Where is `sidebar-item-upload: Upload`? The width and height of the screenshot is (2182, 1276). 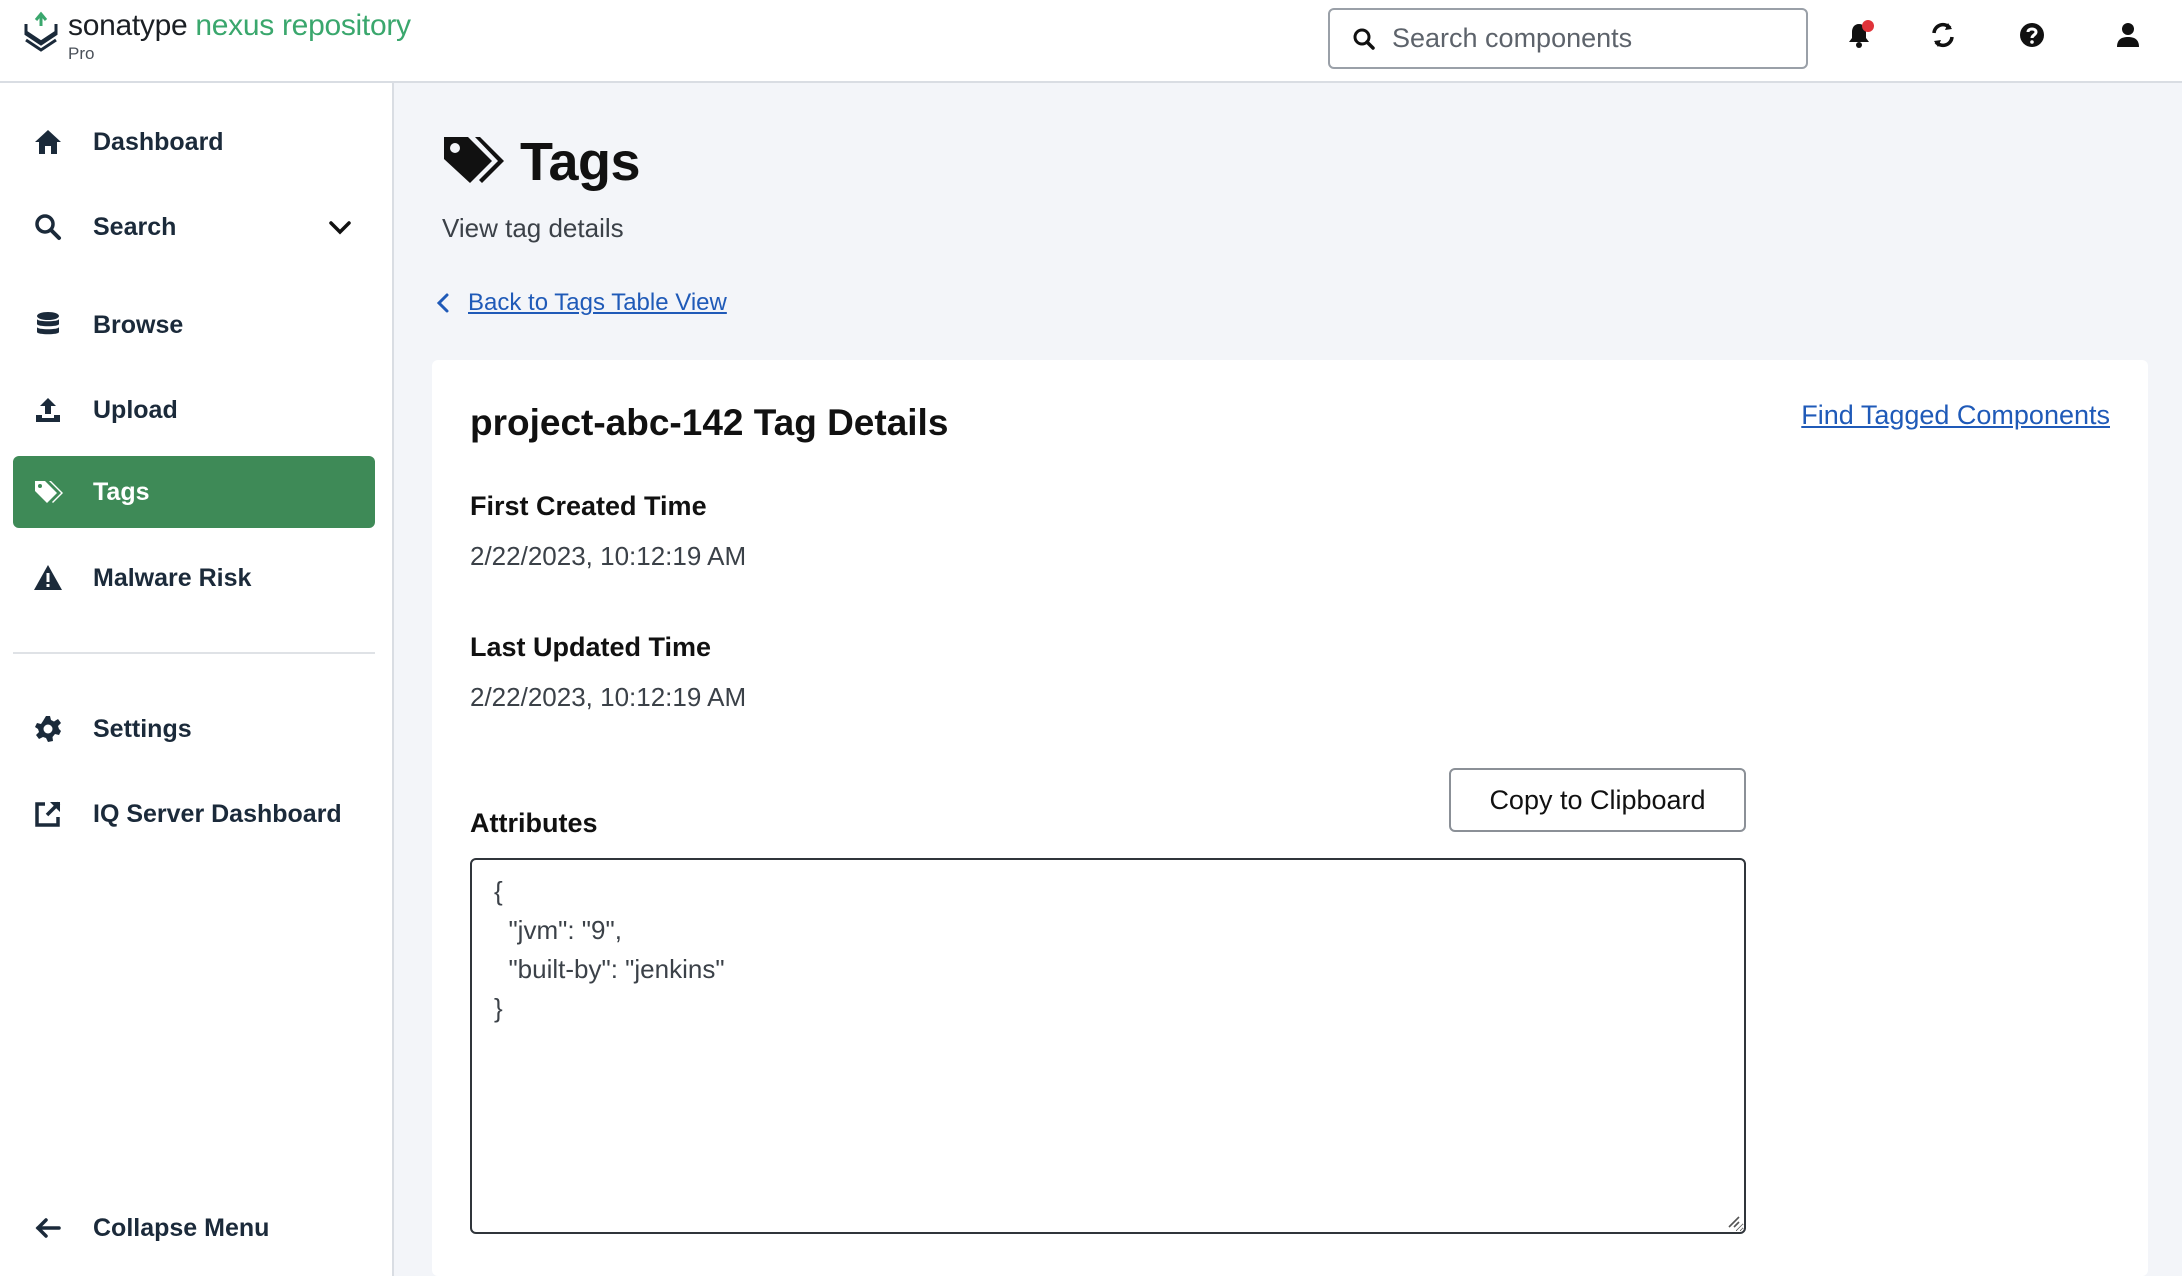
sidebar-item-upload: Upload is located at coordinates (194, 410).